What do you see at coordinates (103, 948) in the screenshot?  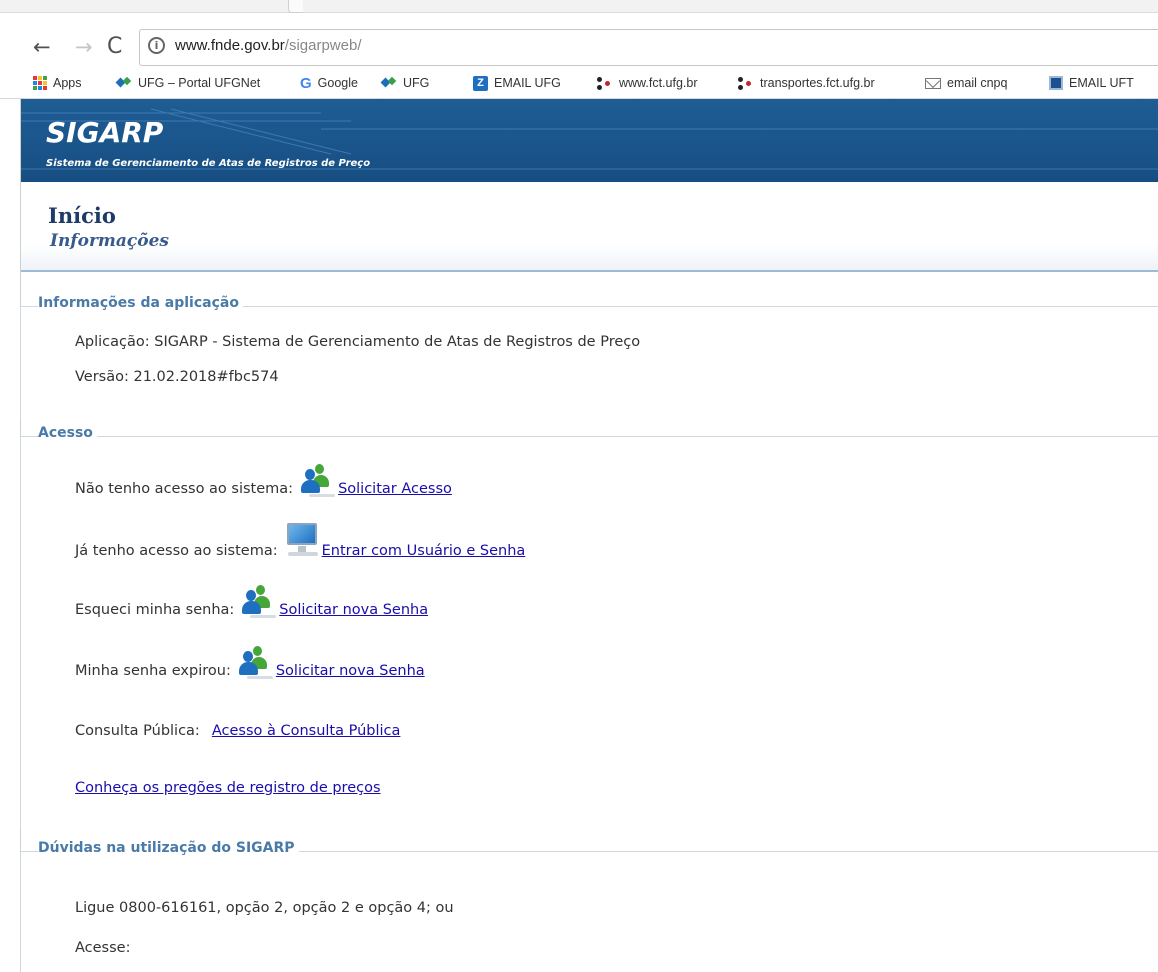 I see `help-access: Acesse:` at bounding box center [103, 948].